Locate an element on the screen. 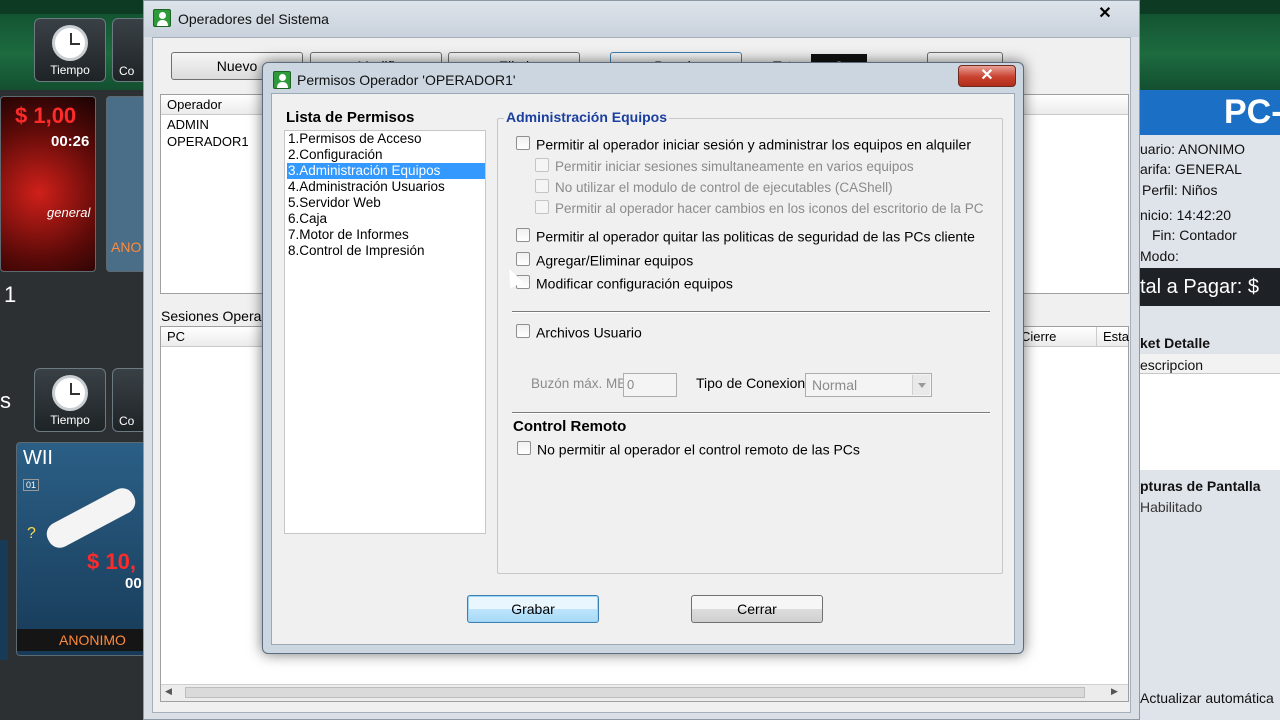 This screenshot has width=1280, height=720. col-pc: PC is located at coordinates (176, 336).